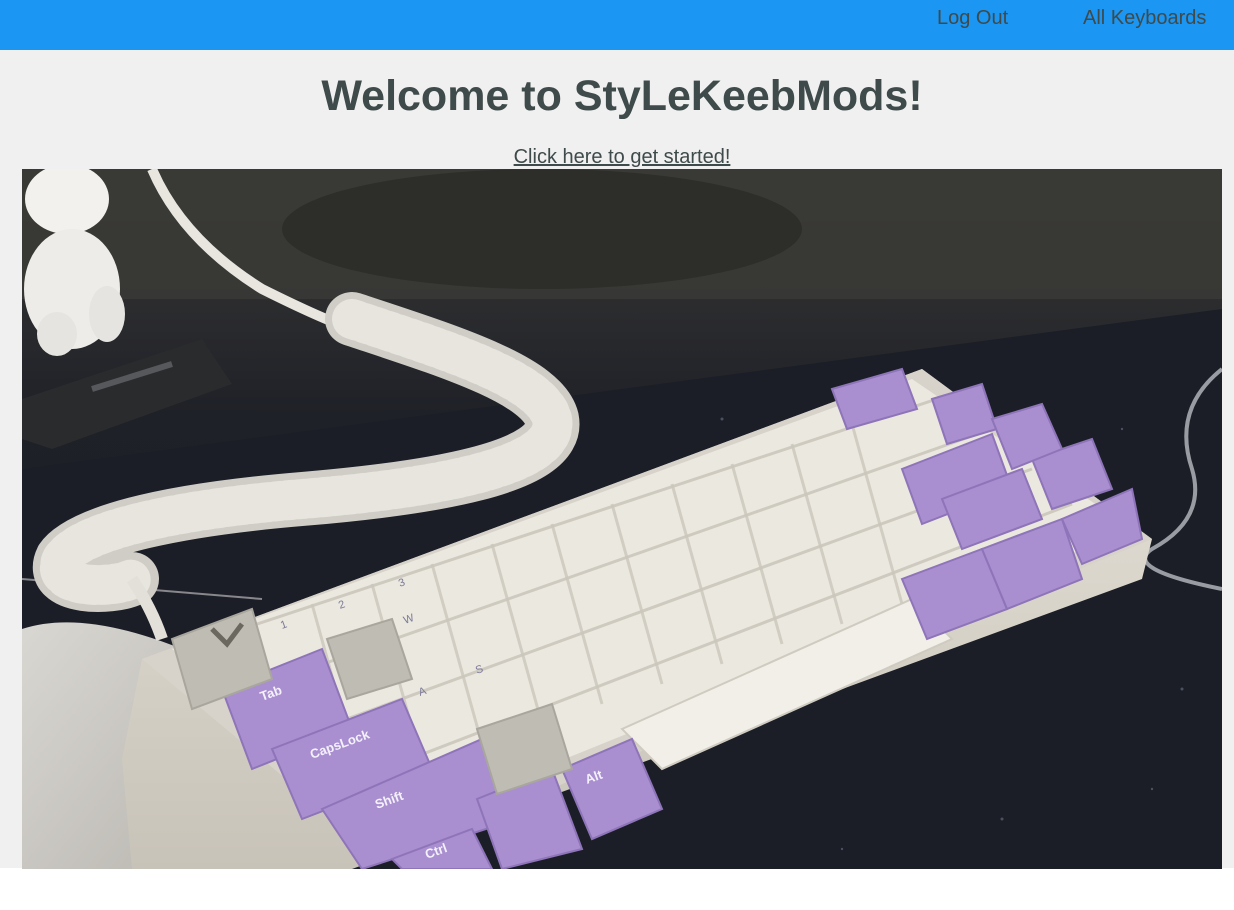 Image resolution: width=1234 pixels, height=910 pixels. Describe the element at coordinates (1144, 18) in the screenshot. I see `all-keyboards-link: All Keyboards` at that location.